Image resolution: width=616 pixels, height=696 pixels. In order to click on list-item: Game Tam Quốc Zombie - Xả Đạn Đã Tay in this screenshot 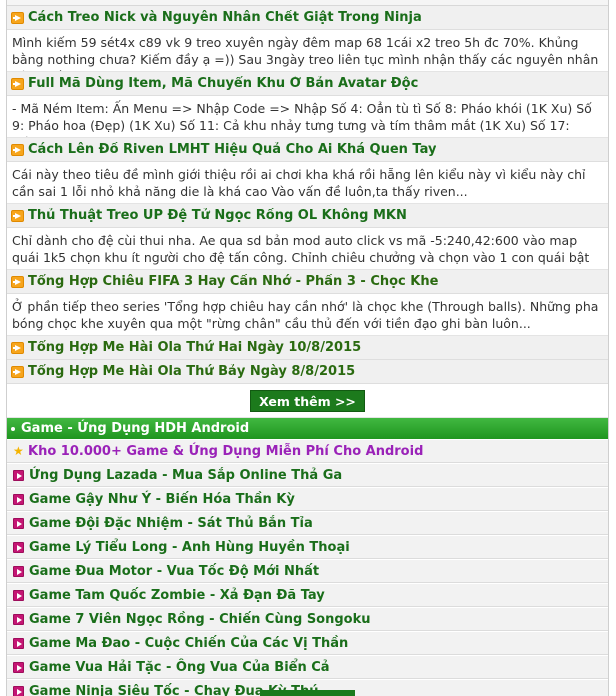, I will do `click(307, 595)`.